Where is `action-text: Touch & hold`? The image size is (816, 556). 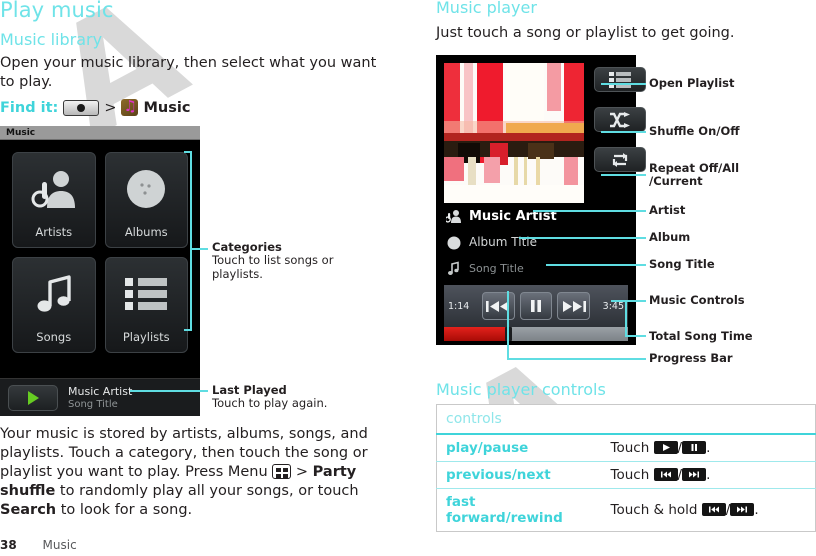 action-text: Touch & hold is located at coordinates (654, 510).